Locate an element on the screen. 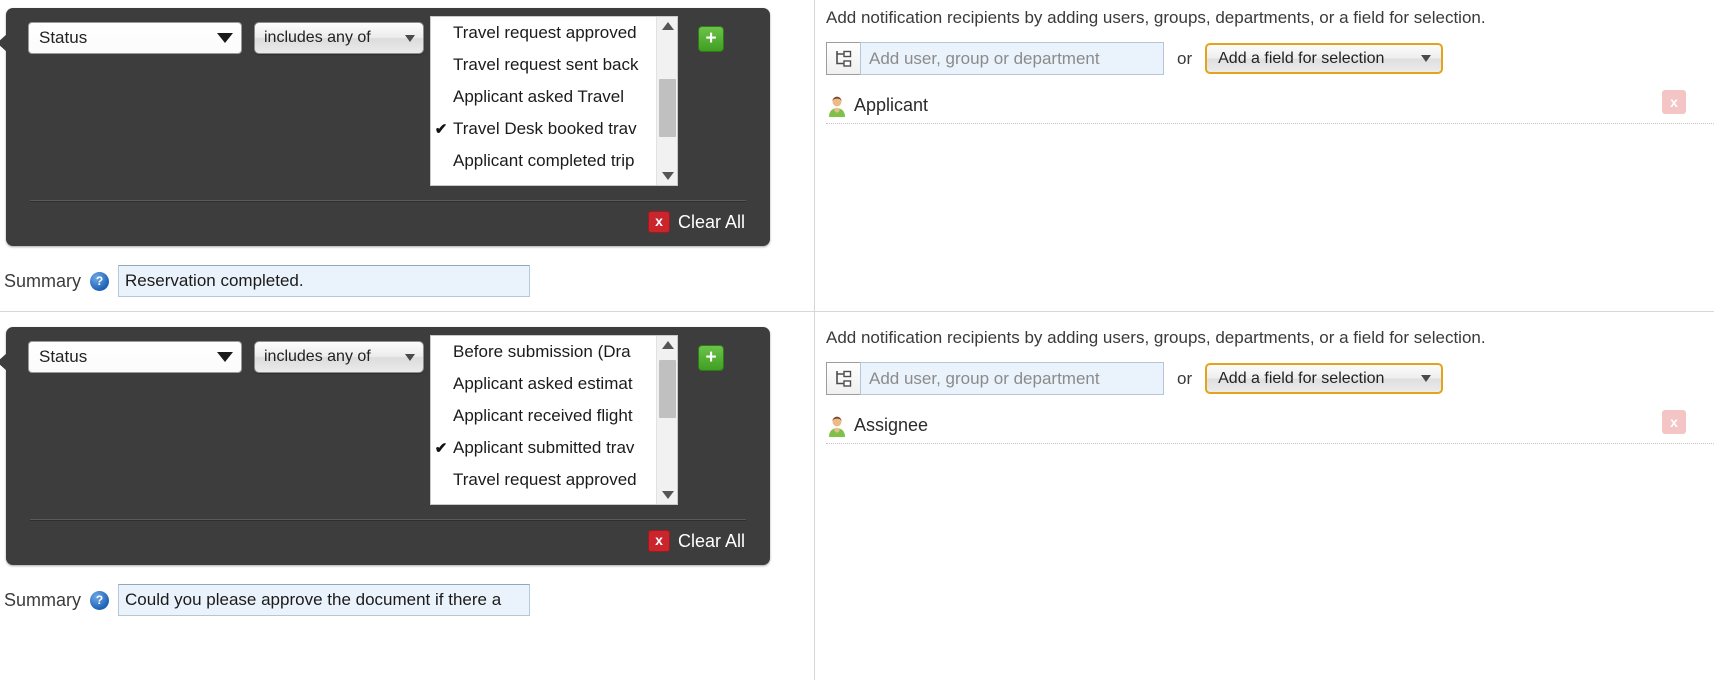  list-item: Applicant asked Travel is located at coordinates (544, 97).